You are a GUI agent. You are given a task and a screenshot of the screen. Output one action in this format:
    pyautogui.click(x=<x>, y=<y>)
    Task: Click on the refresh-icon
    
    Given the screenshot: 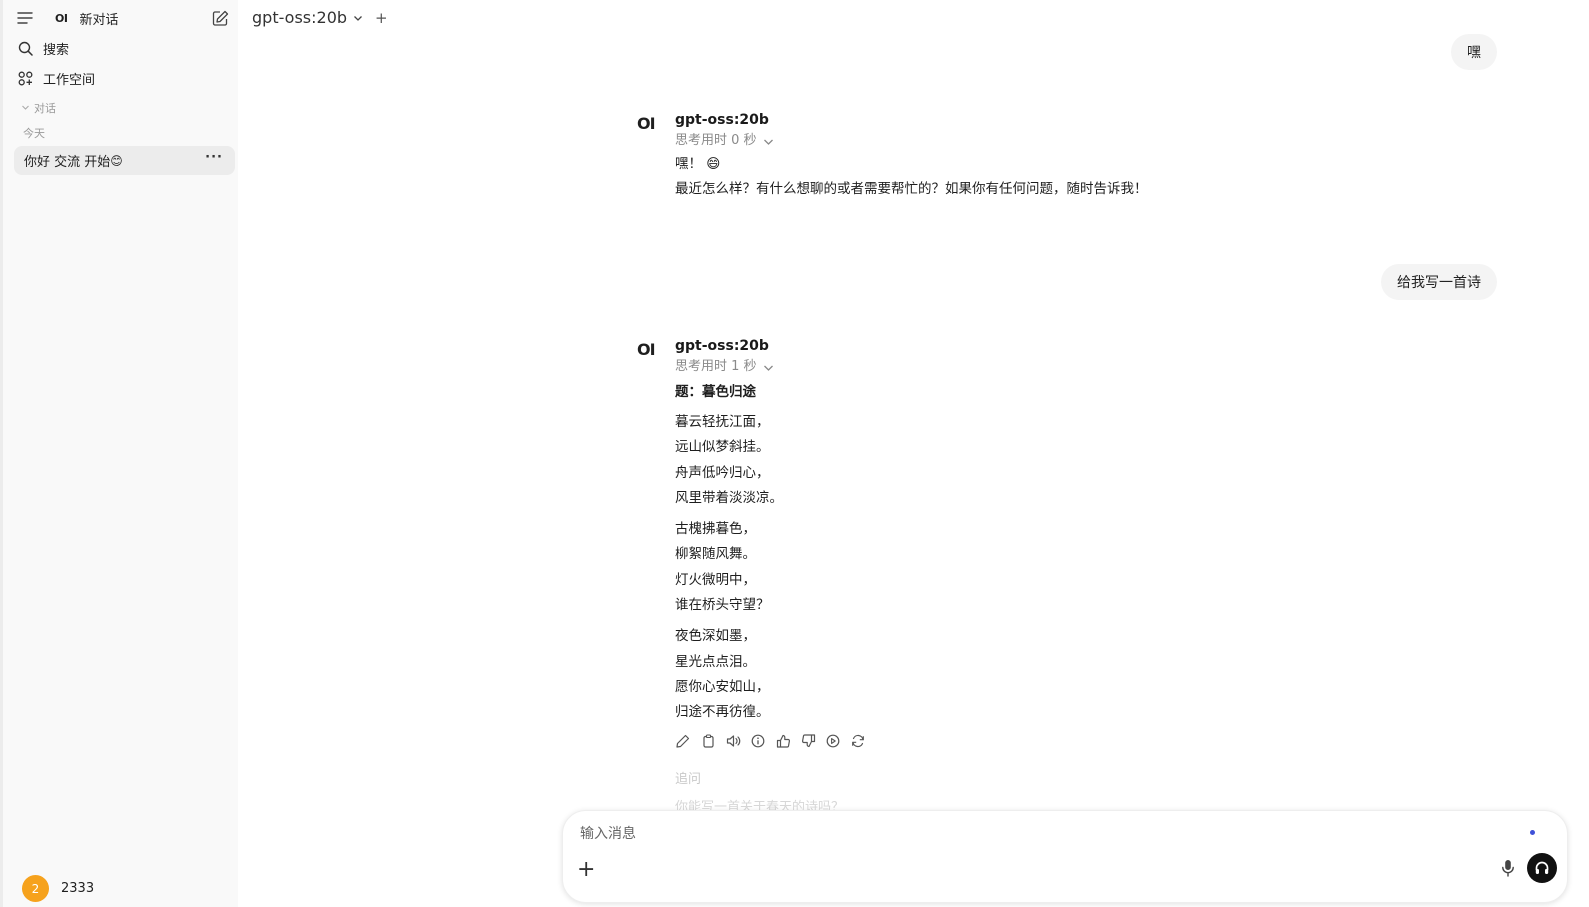 What is the action you would take?
    pyautogui.click(x=858, y=741)
    